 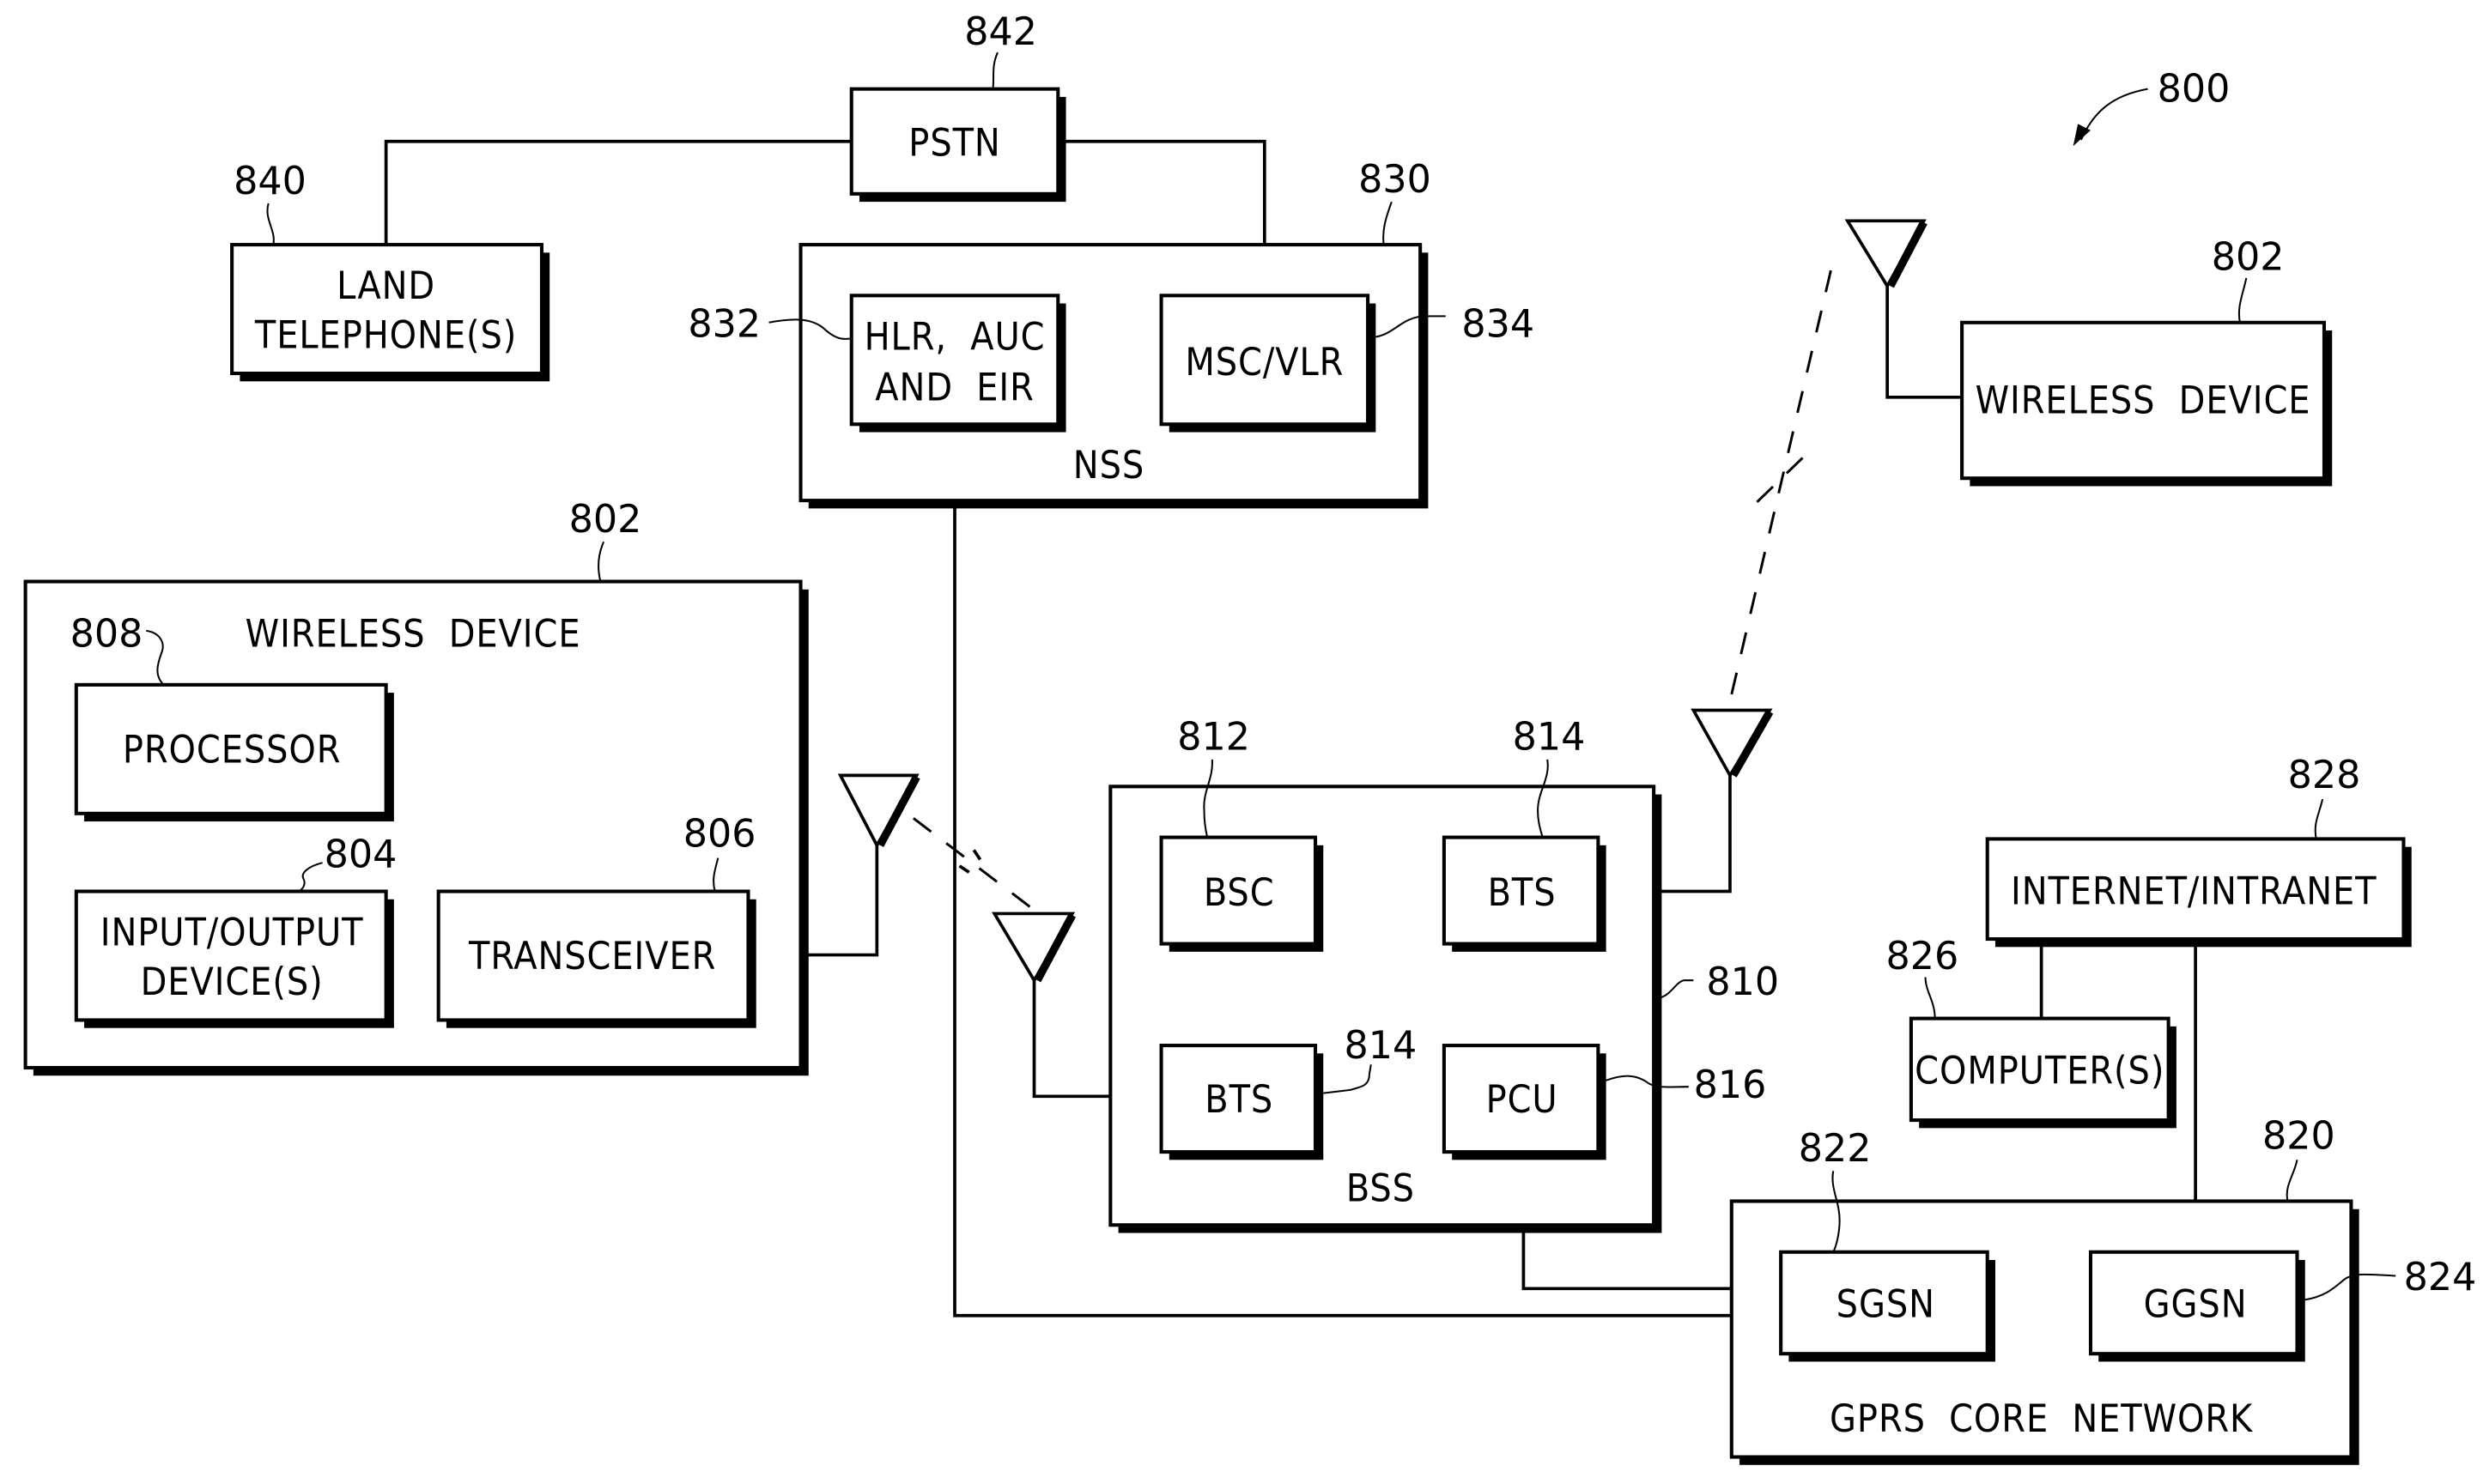 What do you see at coordinates (2143, 400) in the screenshot?
I see `wireless-device-right-label: WIRELESS DEVICE` at bounding box center [2143, 400].